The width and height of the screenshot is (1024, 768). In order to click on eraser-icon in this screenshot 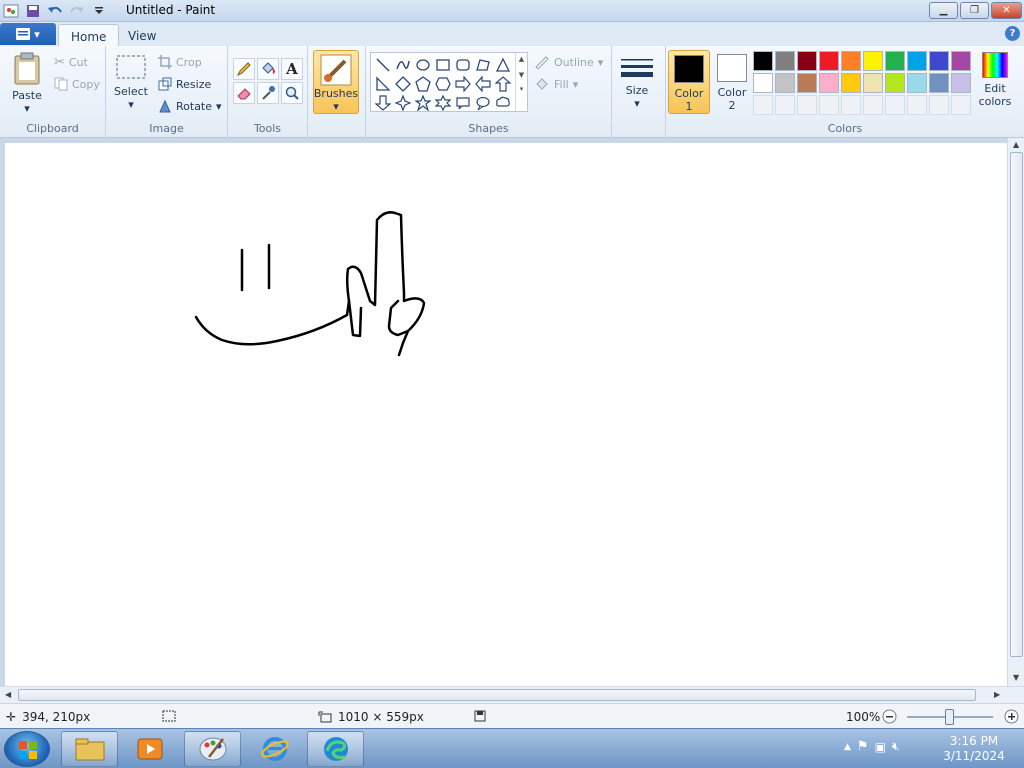, I will do `click(244, 93)`.